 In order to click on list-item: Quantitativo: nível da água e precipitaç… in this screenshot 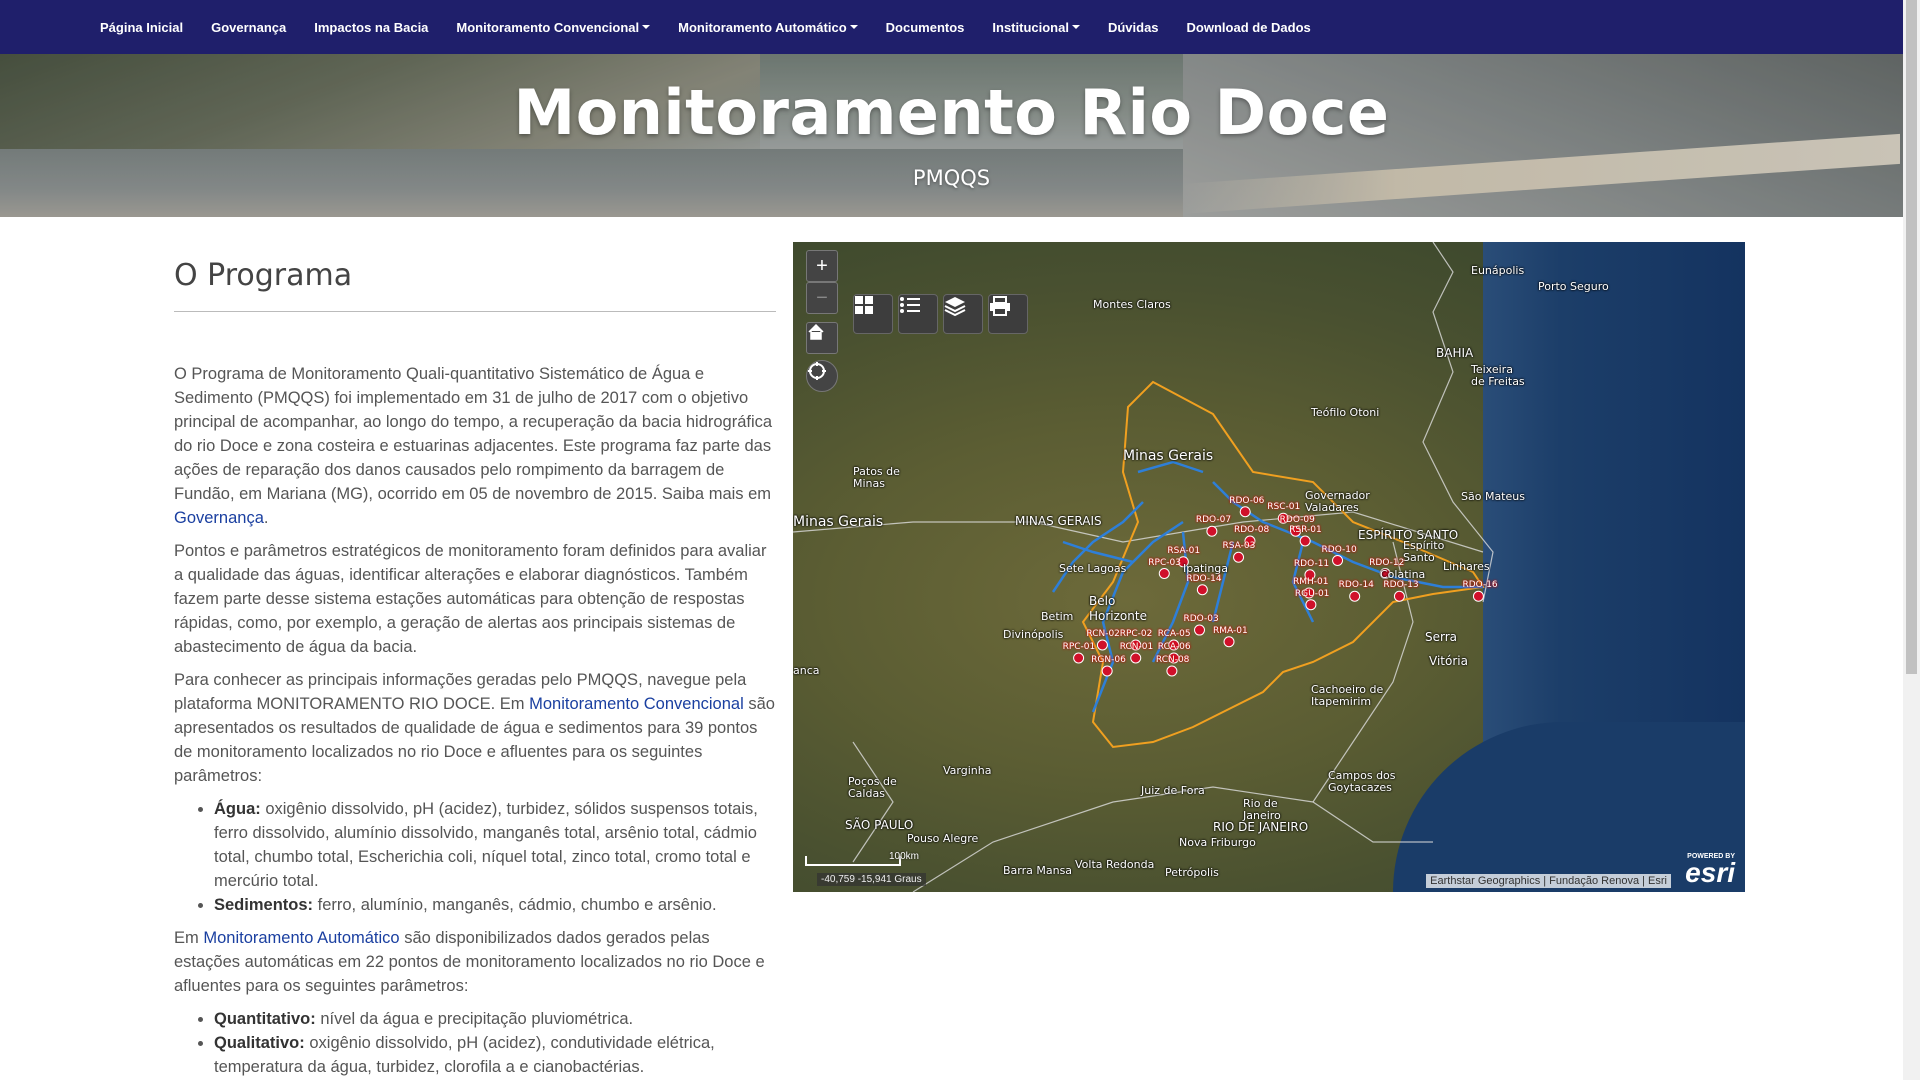, I will do `click(495, 1019)`.